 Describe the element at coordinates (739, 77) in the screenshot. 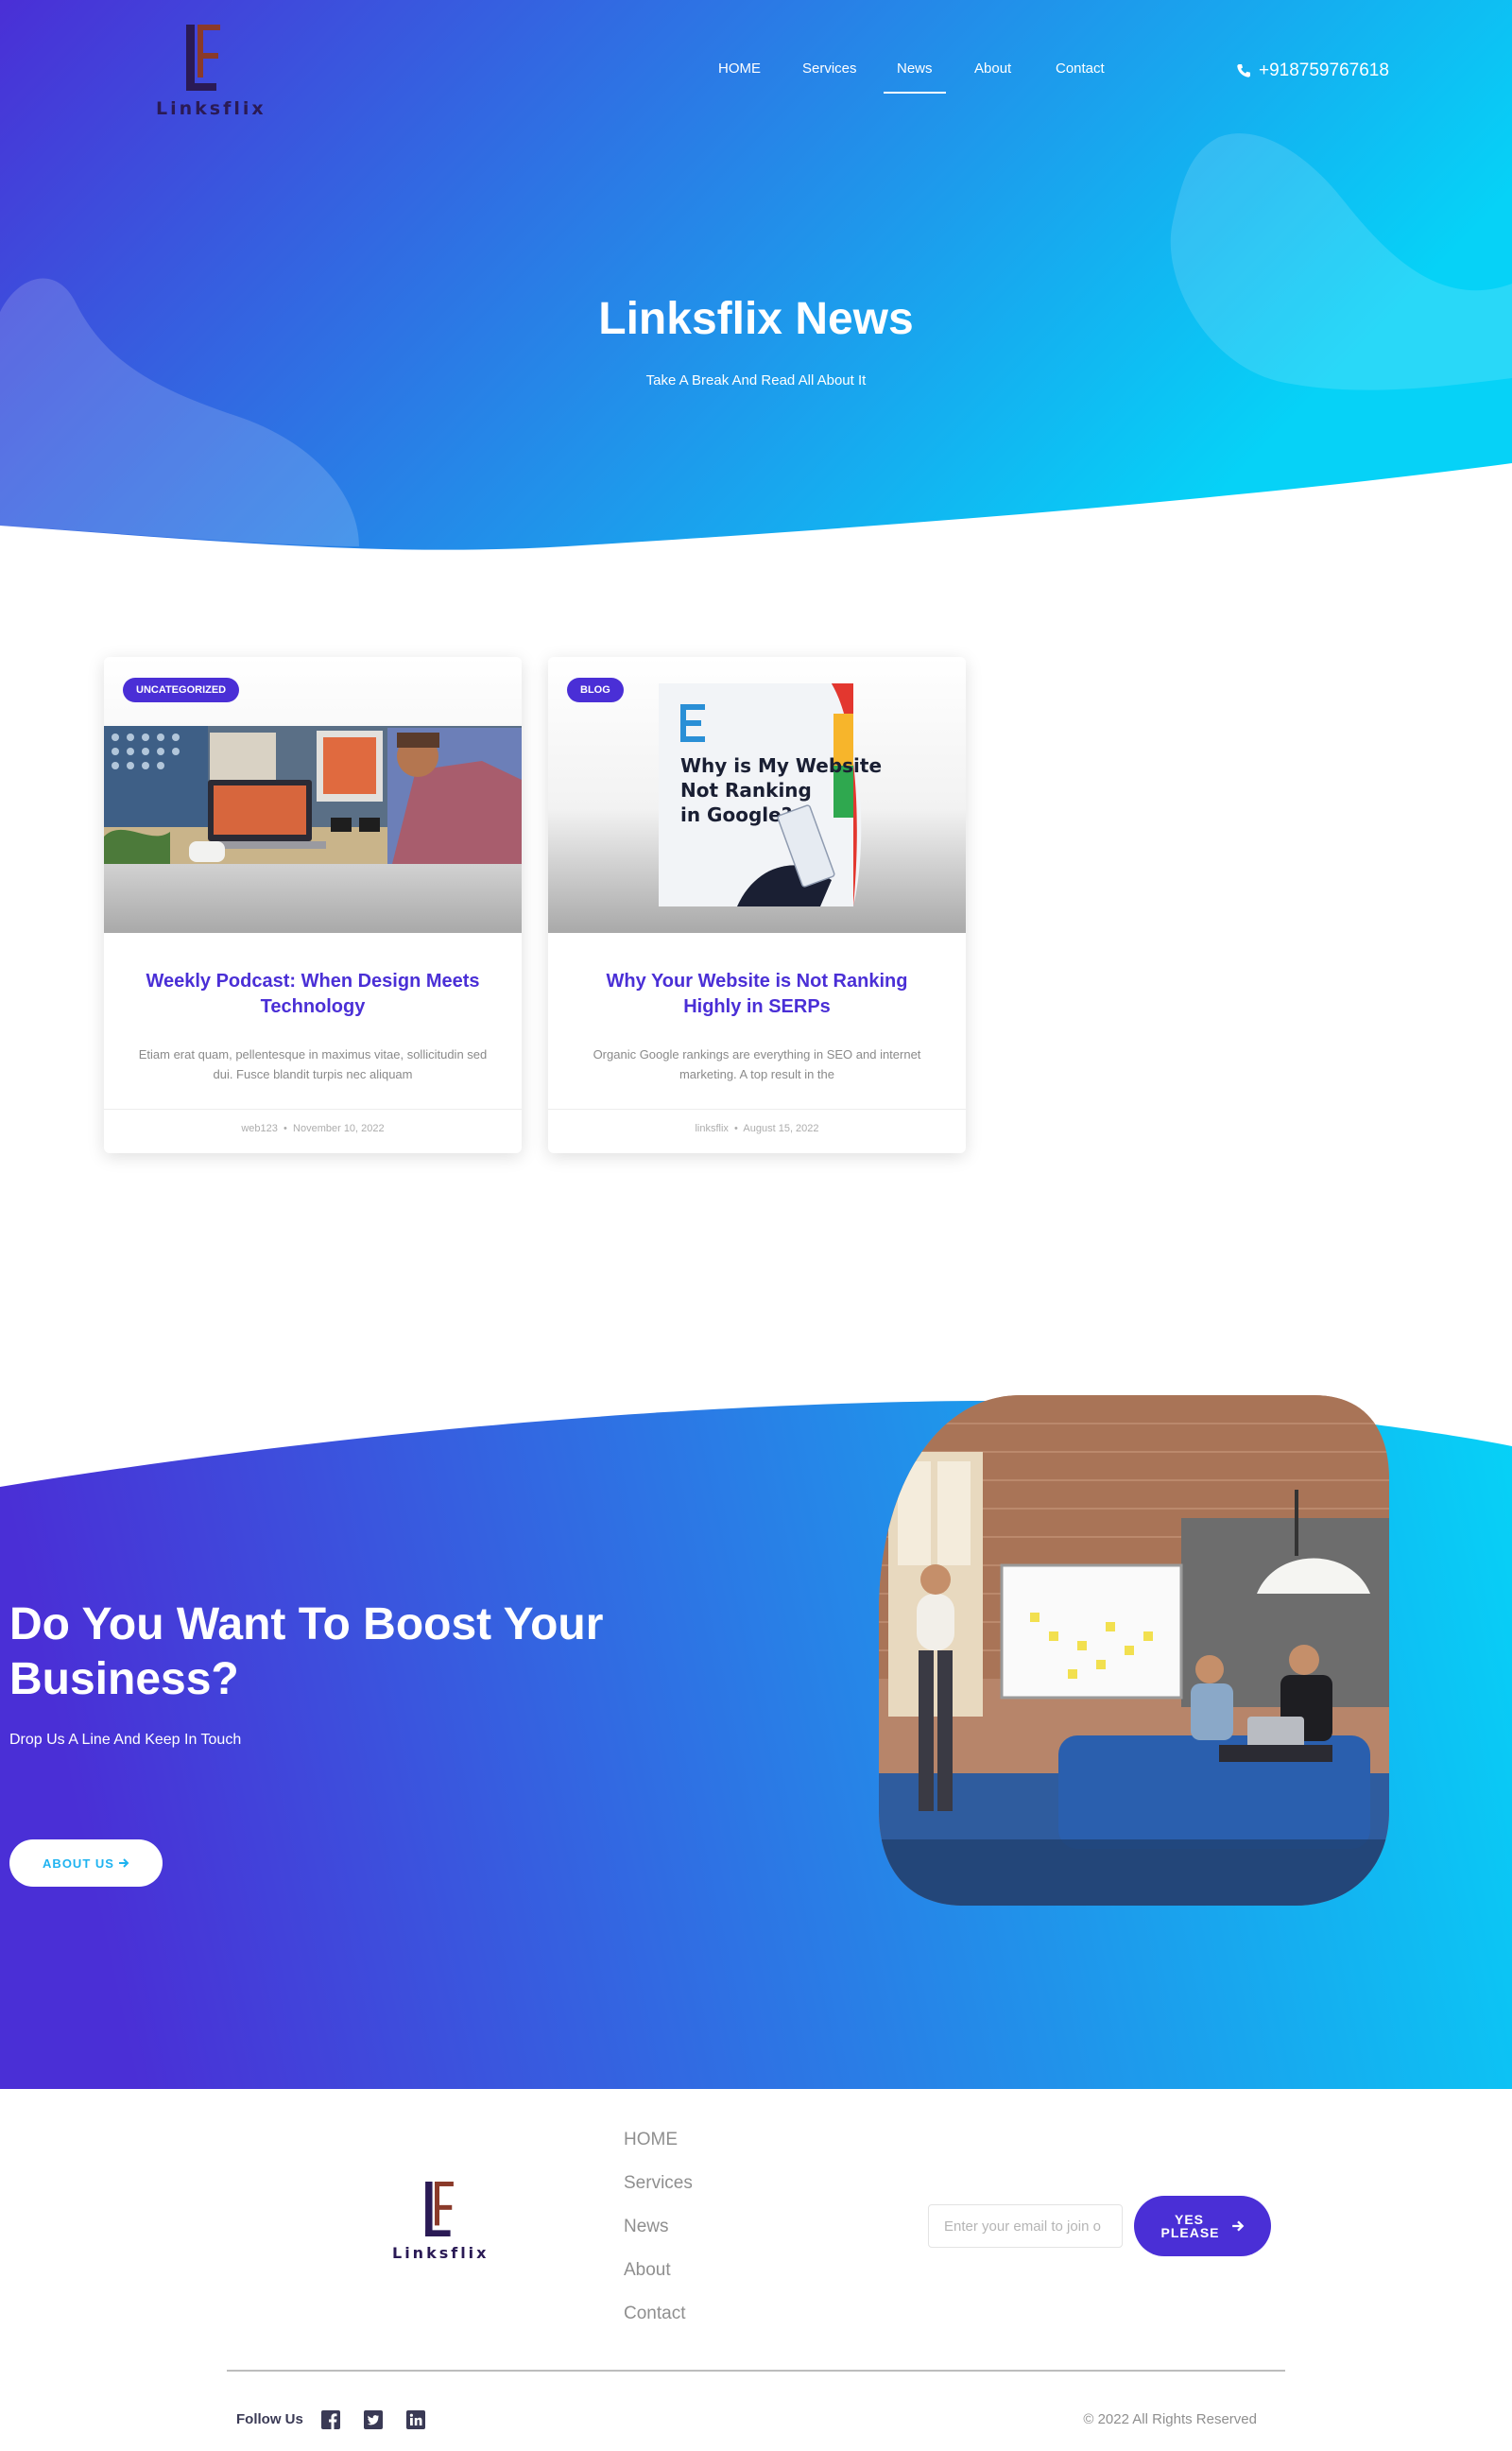

I see `nav-home: HOME` at that location.